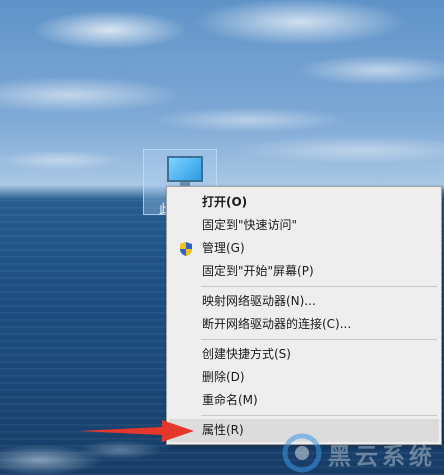 The height and width of the screenshot is (475, 444). What do you see at coordinates (250, 225) in the screenshot?
I see `menu-item-label: 固定到"快速访问"` at bounding box center [250, 225].